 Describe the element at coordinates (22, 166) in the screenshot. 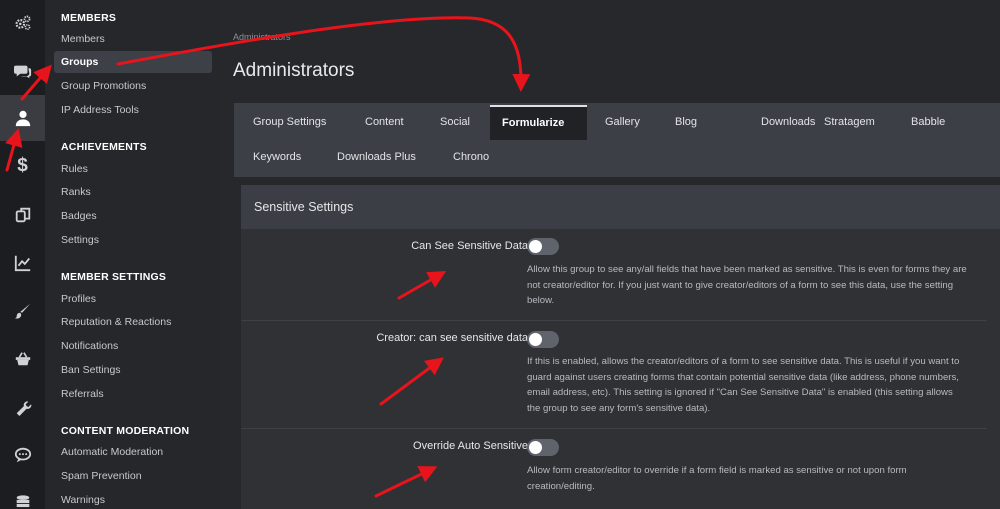

I see `dollar-icon: $` at that location.